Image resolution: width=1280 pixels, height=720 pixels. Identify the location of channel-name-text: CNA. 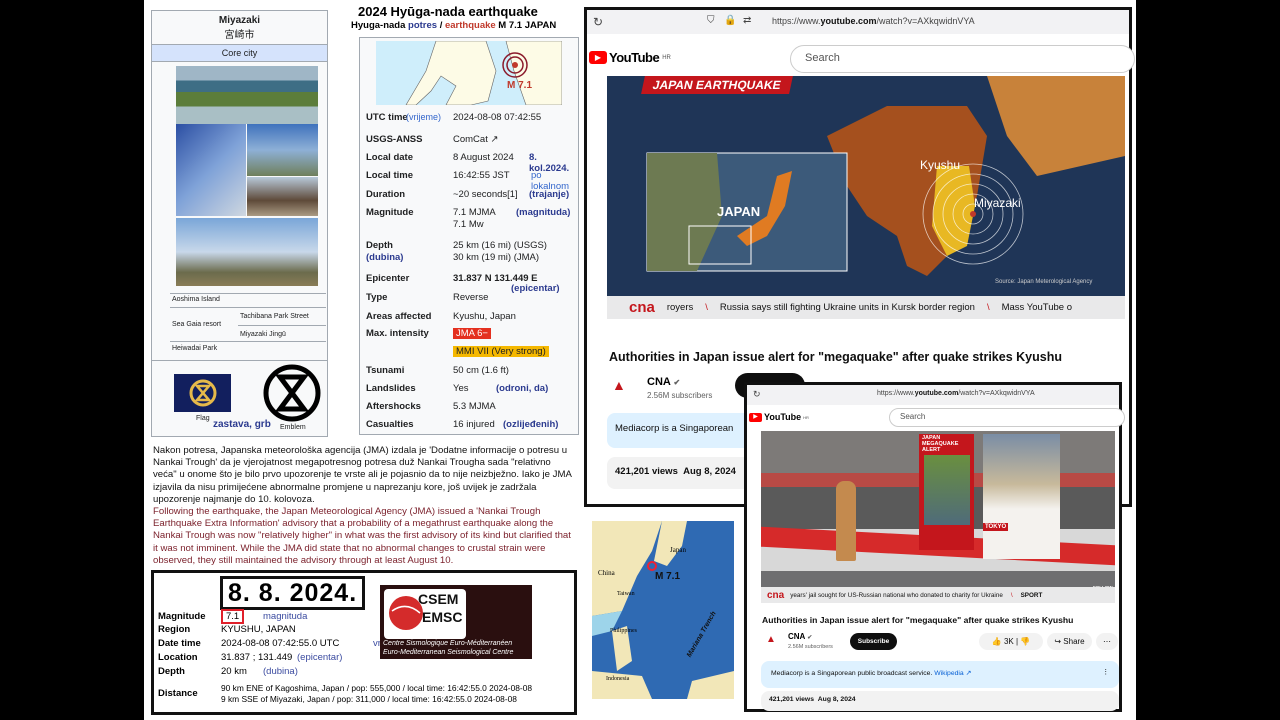
(797, 636).